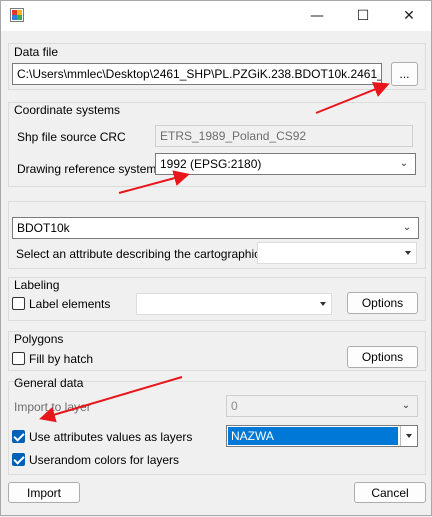  Describe the element at coordinates (215, 228) in the screenshot. I see `dataset-select: BDOT10k ⌄` at that location.